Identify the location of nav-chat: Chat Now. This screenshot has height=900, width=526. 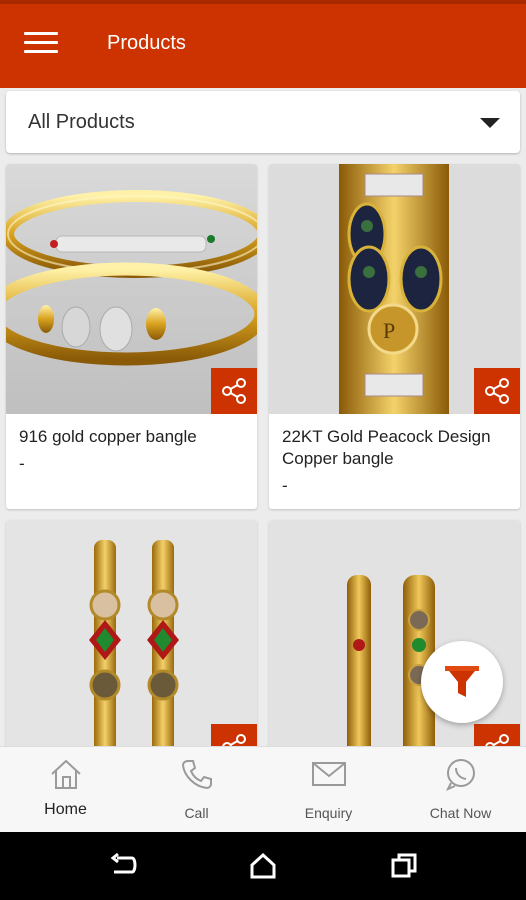
(460, 790).